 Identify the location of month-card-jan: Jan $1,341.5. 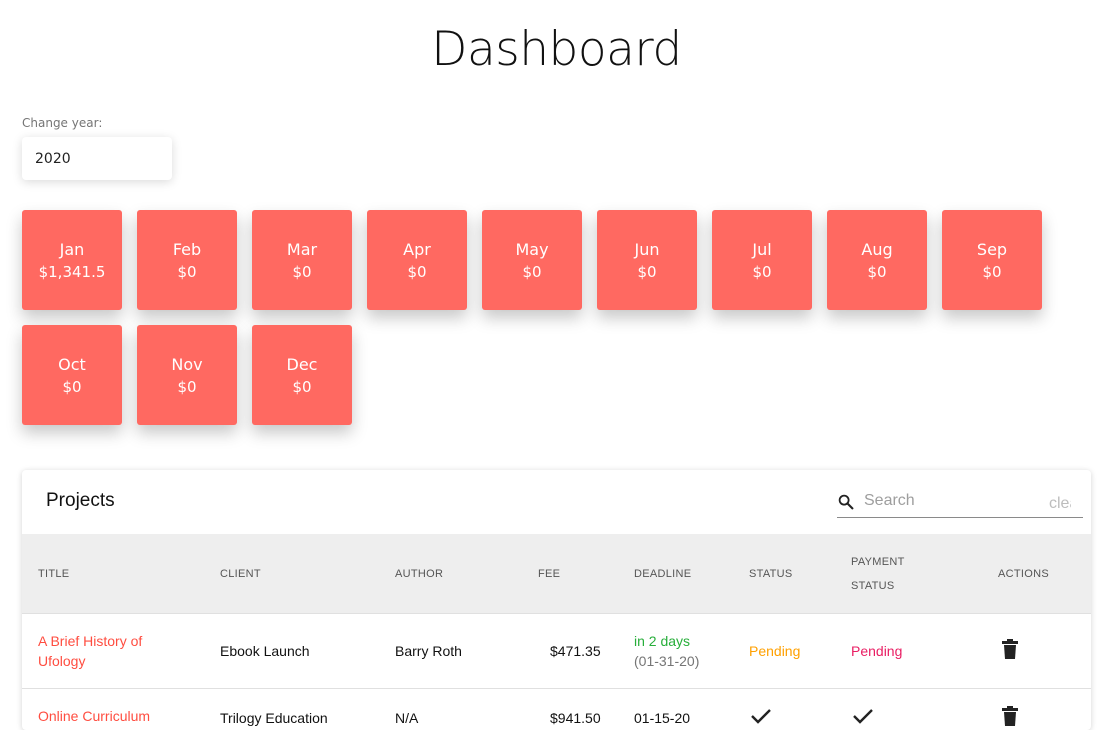
(72, 260).